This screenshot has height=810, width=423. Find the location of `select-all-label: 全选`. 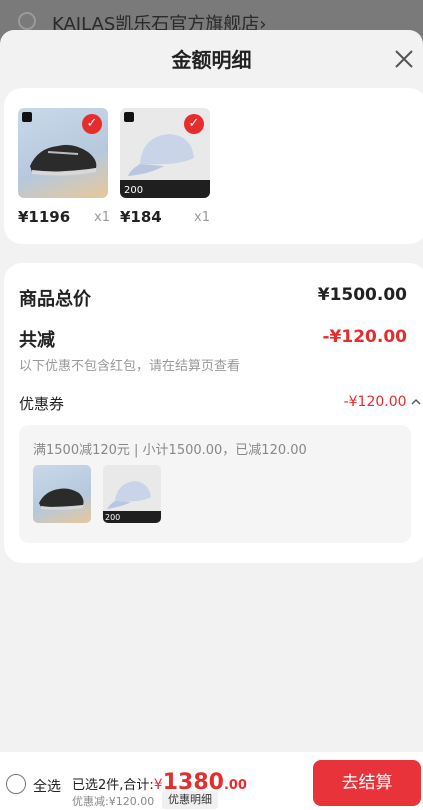

select-all-label: 全选 is located at coordinates (47, 786).